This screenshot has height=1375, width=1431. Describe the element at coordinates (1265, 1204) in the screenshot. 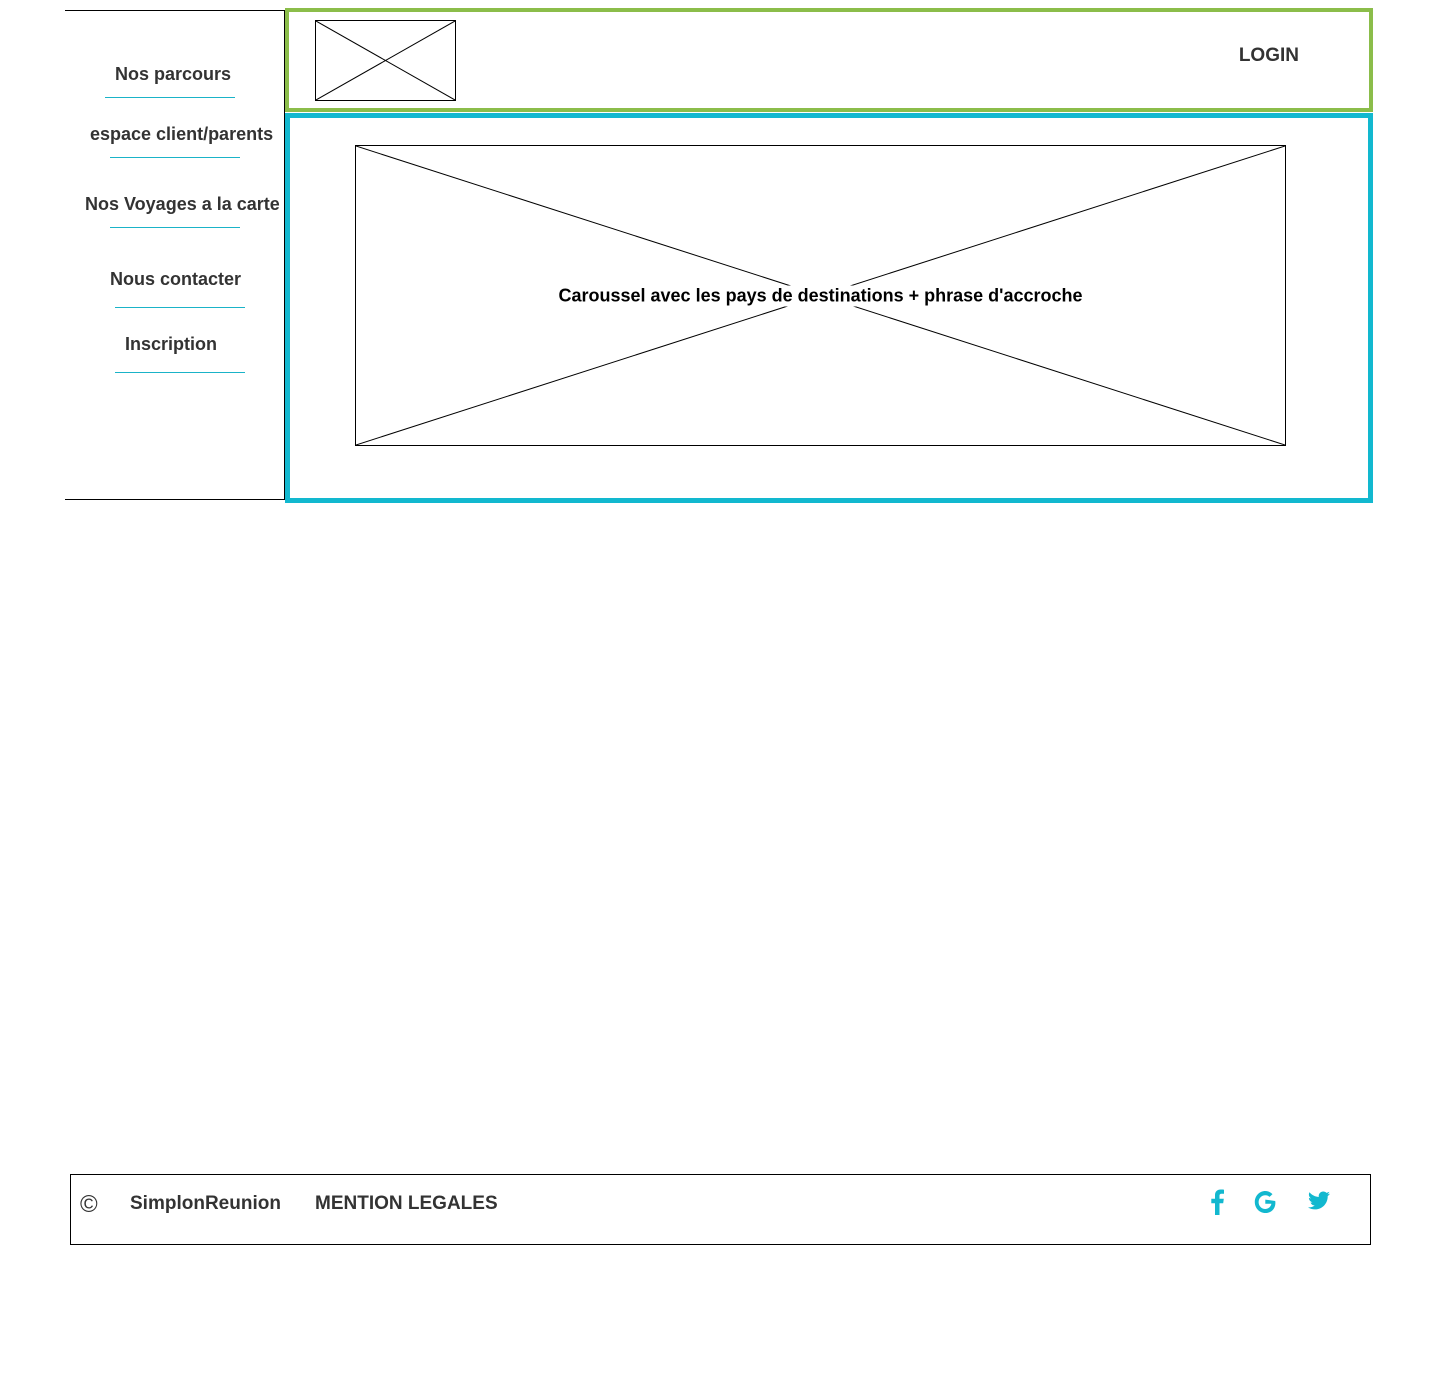

I see `google-icon` at that location.